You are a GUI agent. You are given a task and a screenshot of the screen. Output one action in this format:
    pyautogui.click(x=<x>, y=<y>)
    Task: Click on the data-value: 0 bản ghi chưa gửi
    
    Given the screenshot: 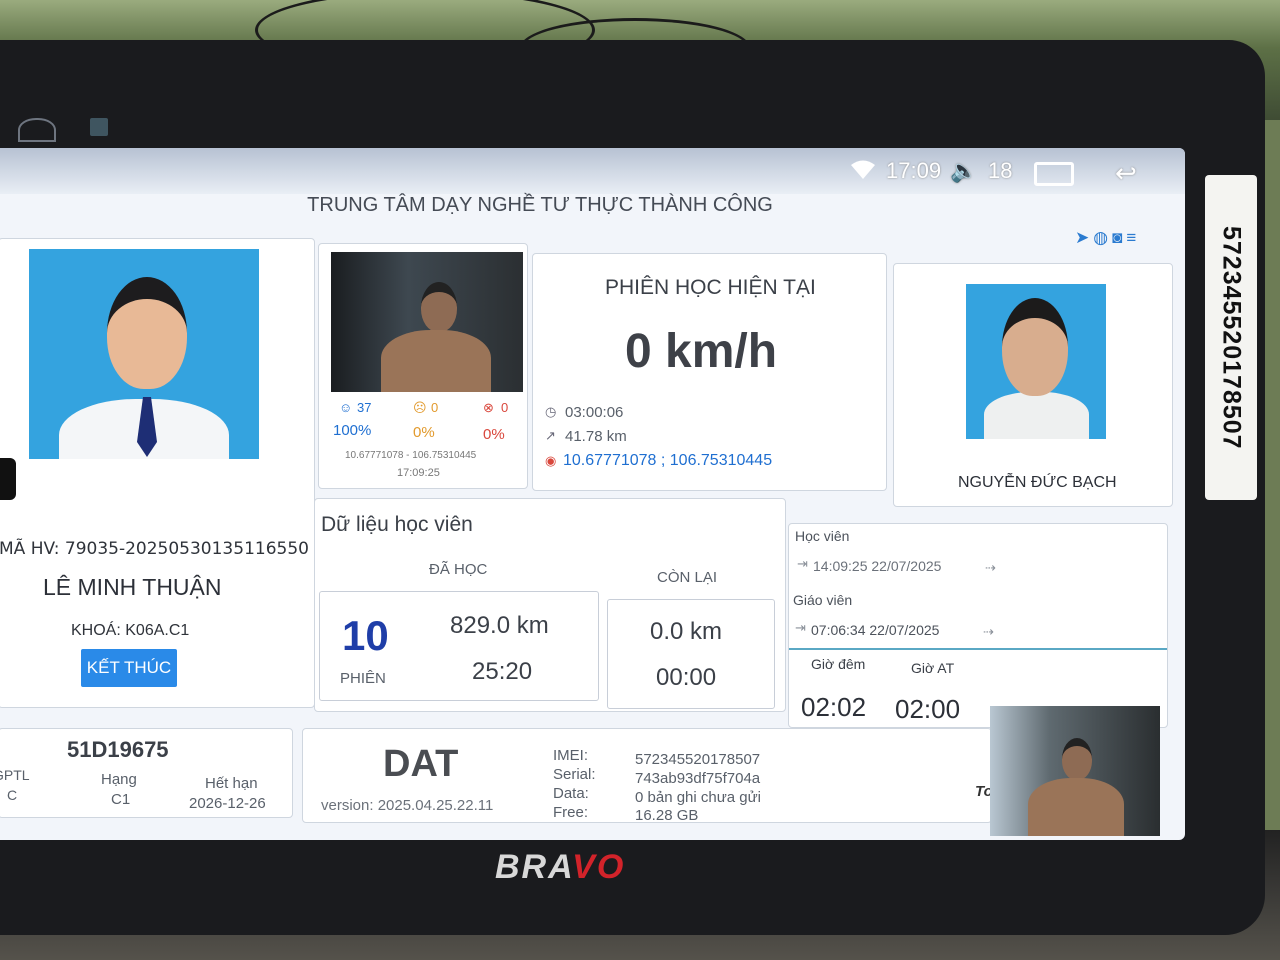 What is the action you would take?
    pyautogui.click(x=698, y=797)
    